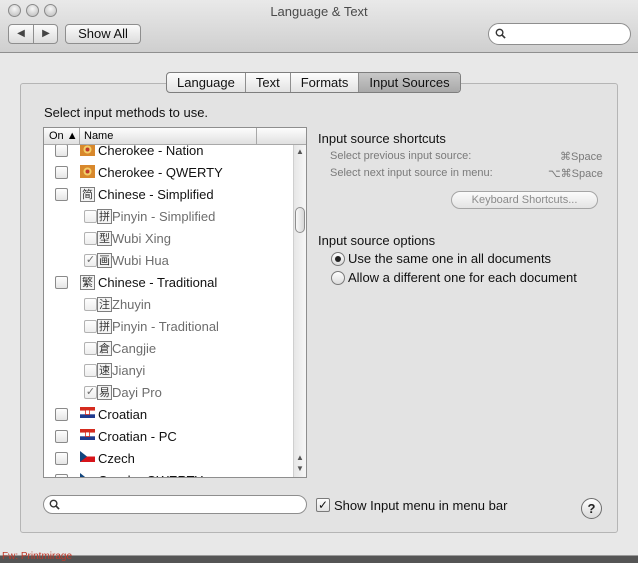 The image size is (638, 563). Describe the element at coordinates (104, 392) in the screenshot. I see `input-method-glyph-icon: 易` at that location.